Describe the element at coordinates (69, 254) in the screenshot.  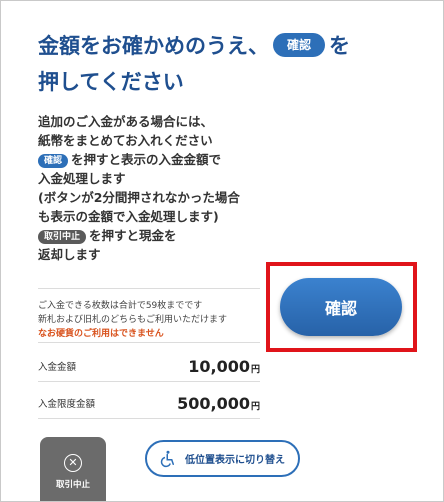
I see `instruction-line: 返却します` at that location.